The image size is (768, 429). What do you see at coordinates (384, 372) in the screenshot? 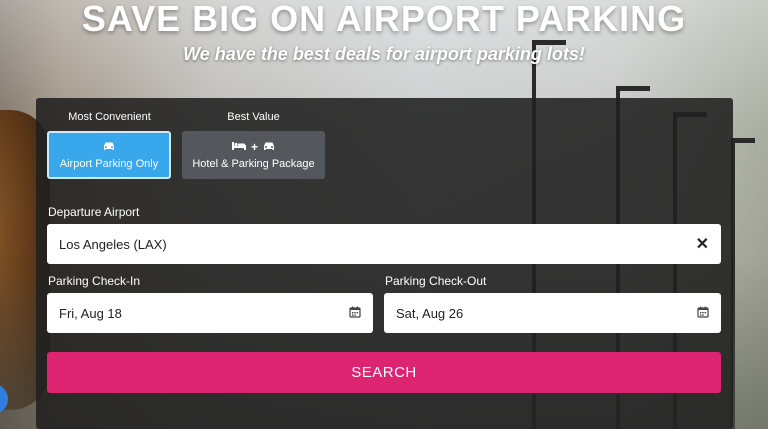
I see `search-button: SEARCH` at bounding box center [384, 372].